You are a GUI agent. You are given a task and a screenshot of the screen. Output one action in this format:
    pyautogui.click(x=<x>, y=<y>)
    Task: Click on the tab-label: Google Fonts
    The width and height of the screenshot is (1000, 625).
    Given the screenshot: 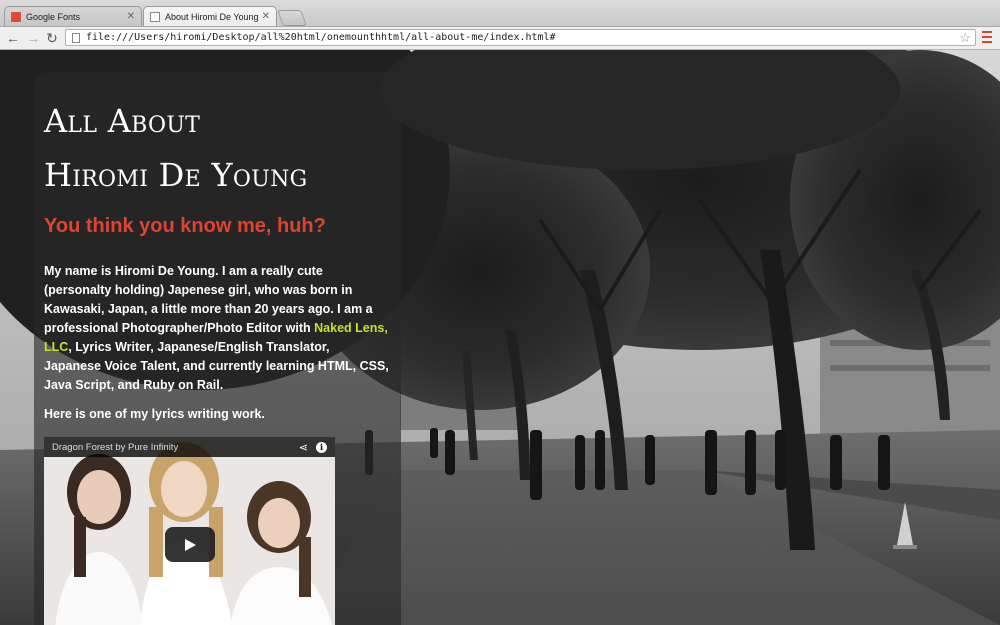 What is the action you would take?
    pyautogui.click(x=53, y=16)
    